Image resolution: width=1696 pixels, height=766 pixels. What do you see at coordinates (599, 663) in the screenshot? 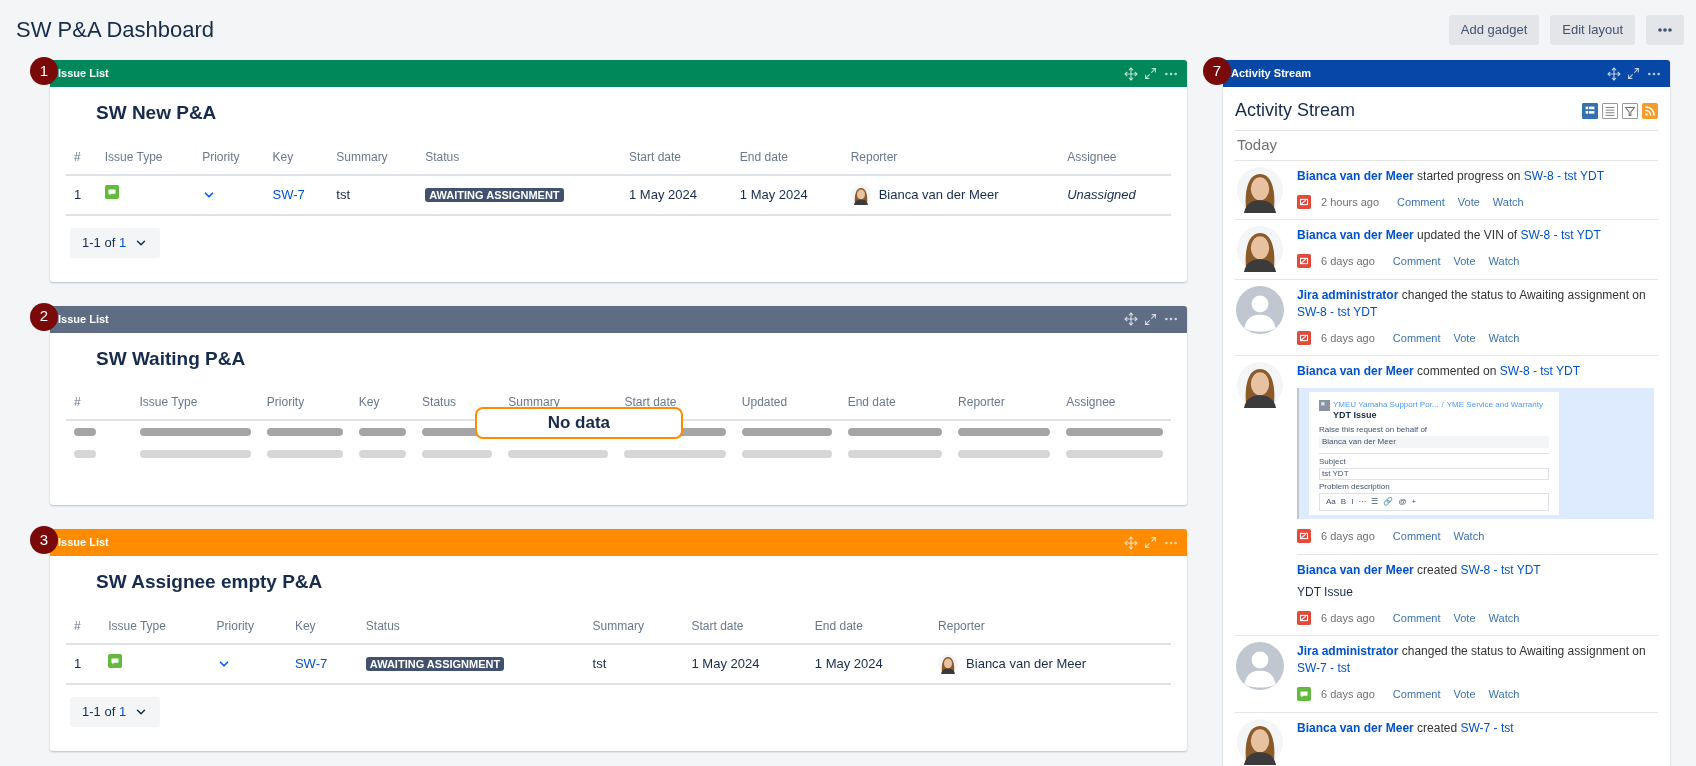
I see `table-cell: tst` at bounding box center [599, 663].